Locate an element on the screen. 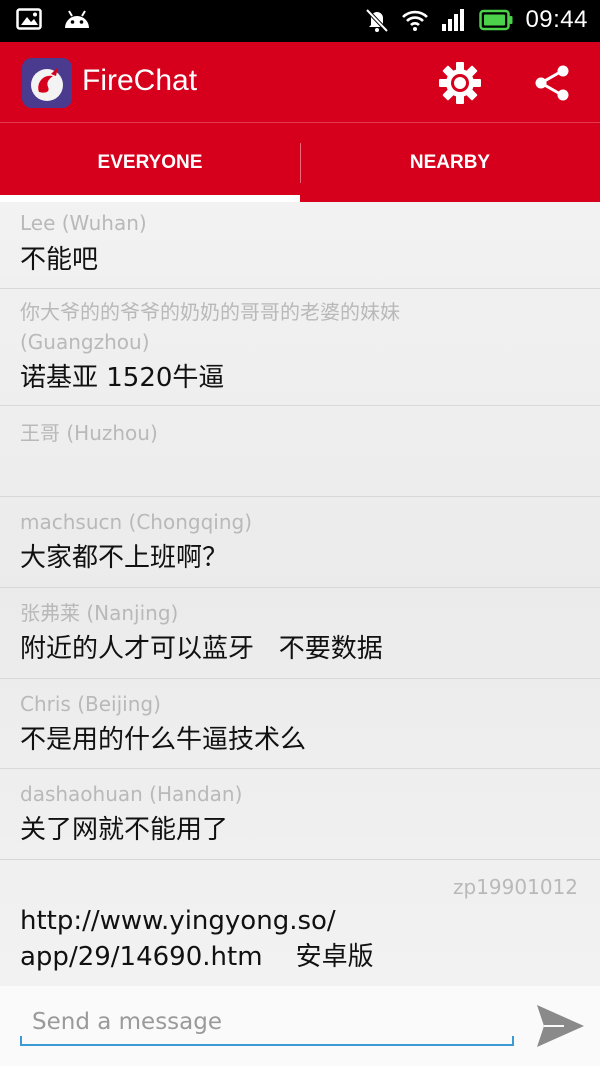 The width and height of the screenshot is (600, 1066). message-composer is located at coordinates (300, 1026).